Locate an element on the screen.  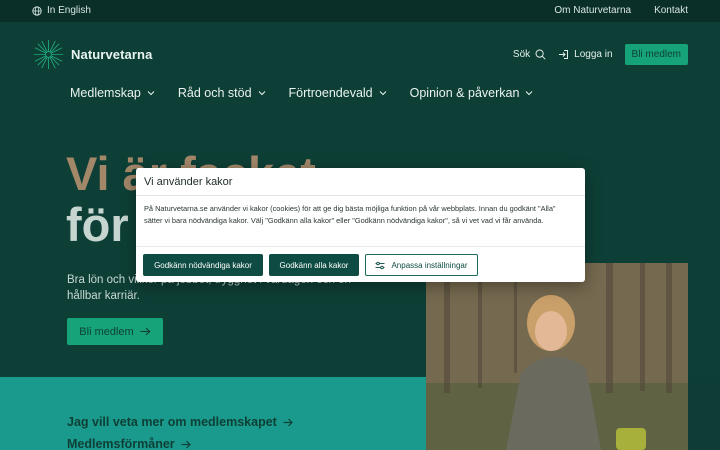
customize-label: Anpassa inställningar is located at coordinates (429, 265).